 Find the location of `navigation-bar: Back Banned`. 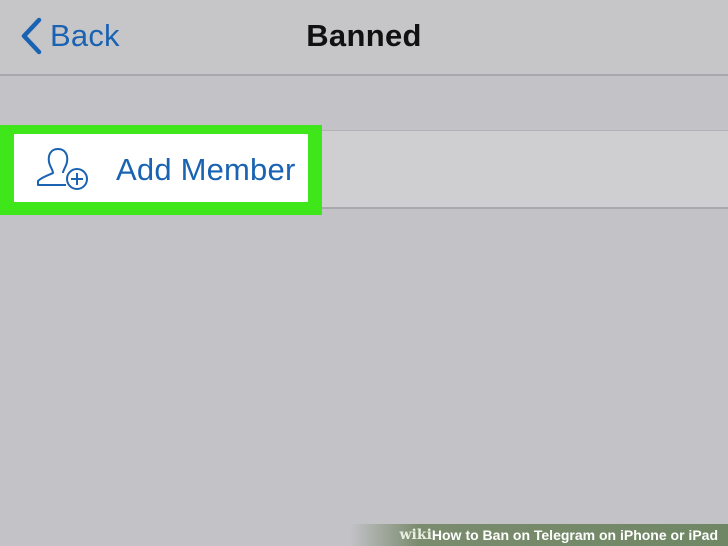

navigation-bar: Back Banned is located at coordinates (364, 38).